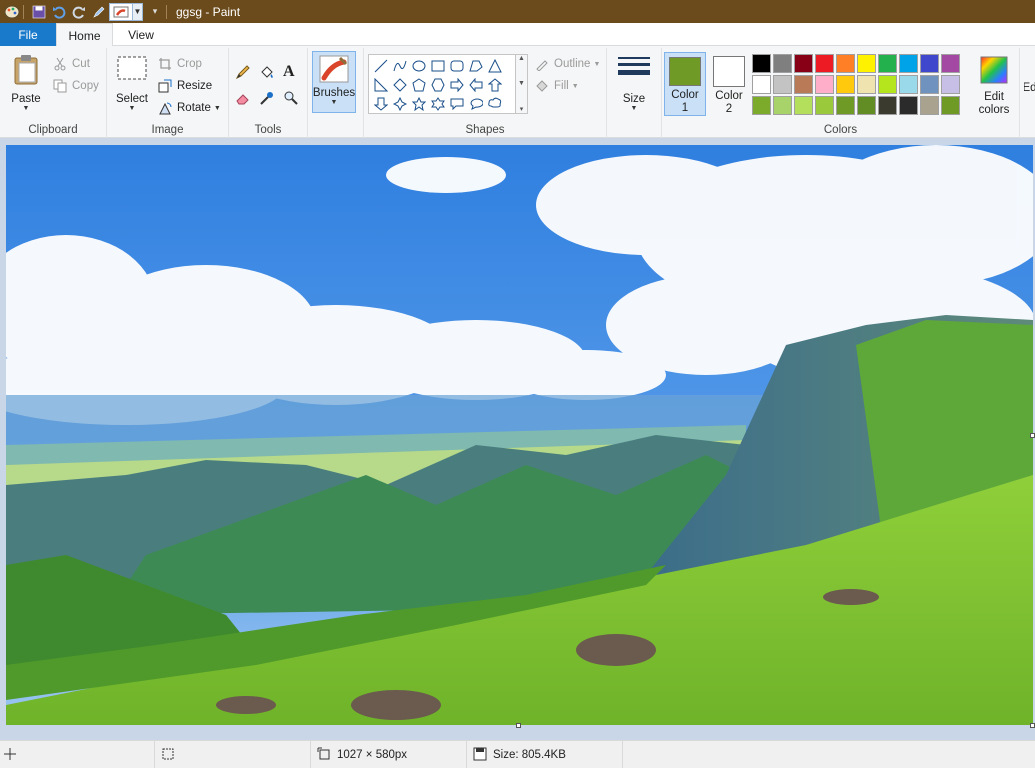  Describe the element at coordinates (475, 84) in the screenshot. I see `left-arrow-shape-icon` at that location.